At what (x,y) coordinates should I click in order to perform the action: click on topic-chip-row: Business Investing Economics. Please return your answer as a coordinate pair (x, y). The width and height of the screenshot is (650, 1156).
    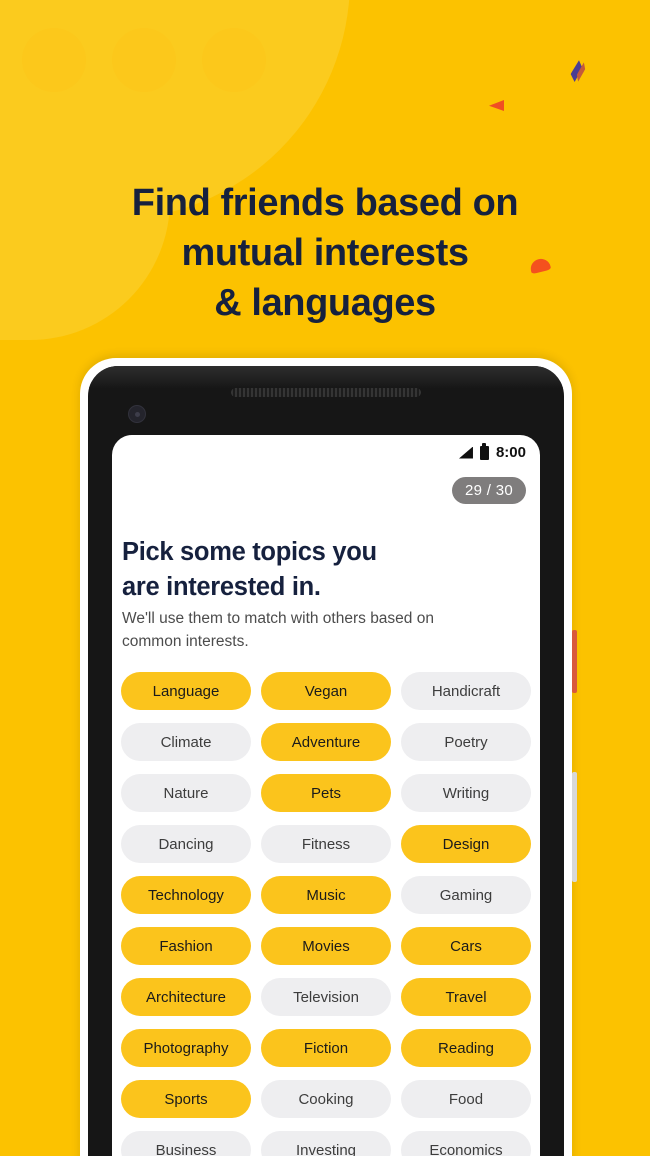
    Looking at the image, I should click on (326, 1143).